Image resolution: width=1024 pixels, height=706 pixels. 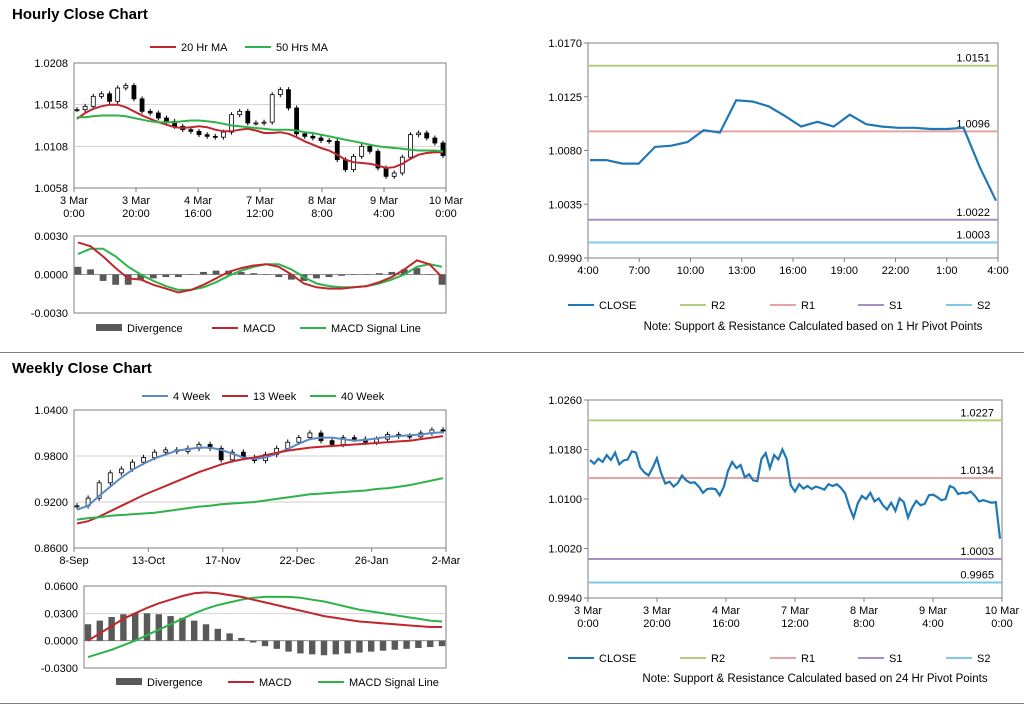 What do you see at coordinates (1002, 611) in the screenshot?
I see `x-tick-label: 10 Mar` at bounding box center [1002, 611].